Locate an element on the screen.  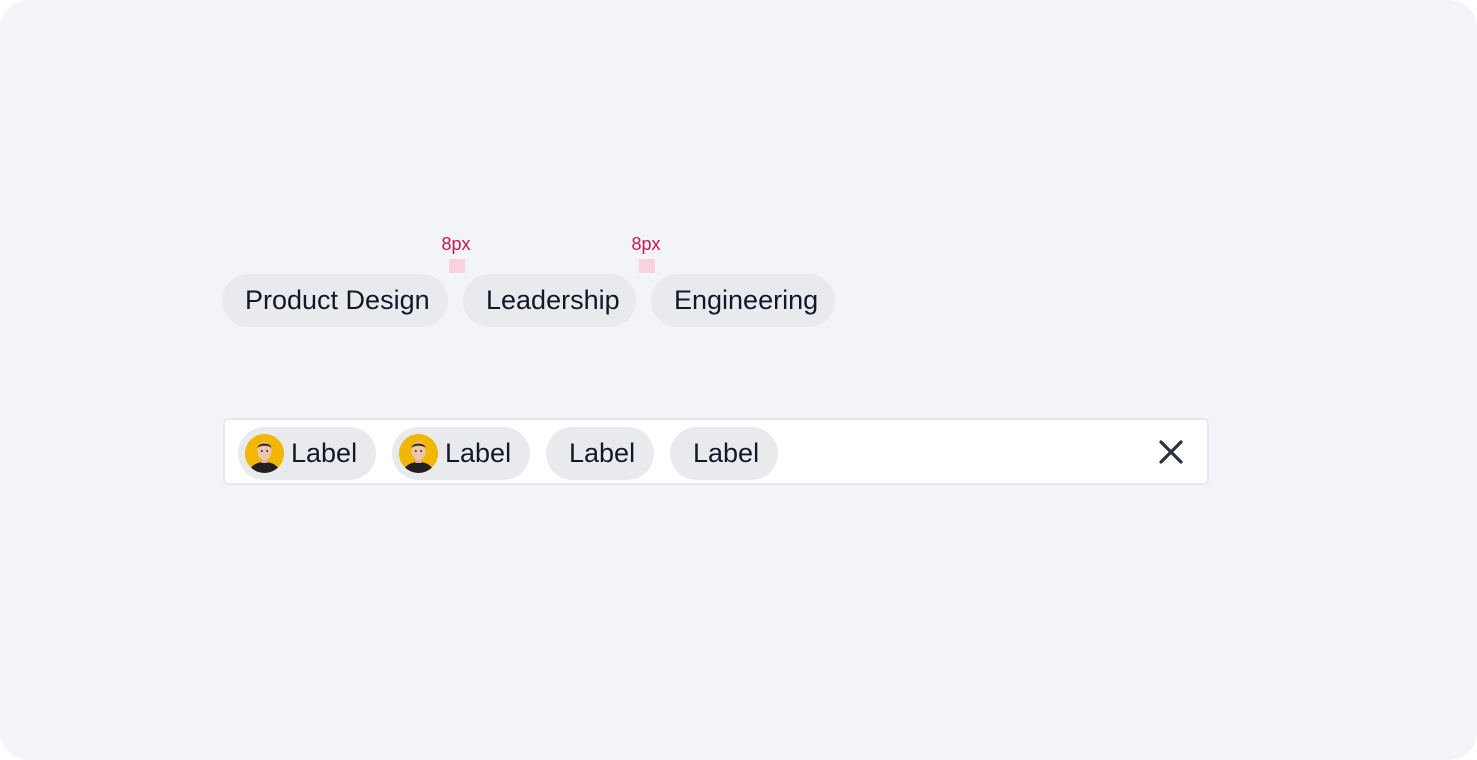
tag-chip-engineering: Engineering is located at coordinates (743, 300).